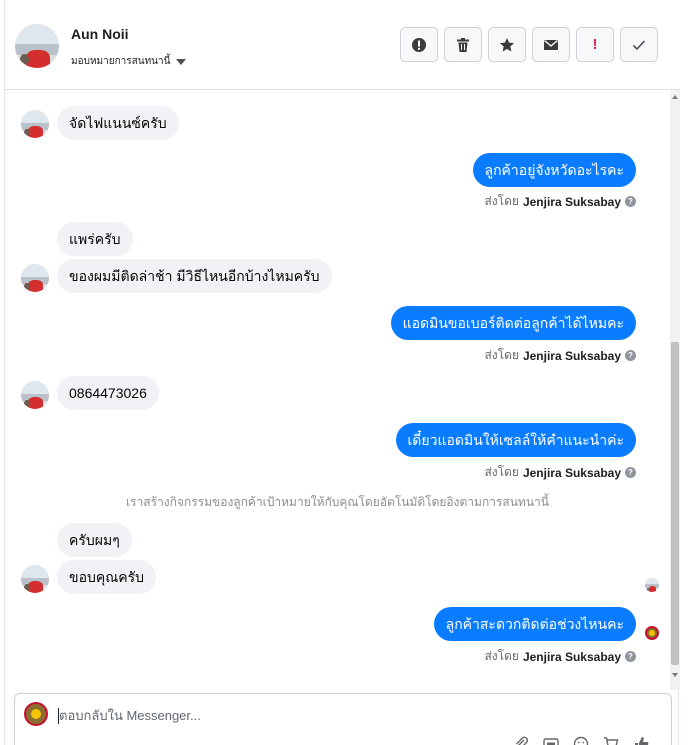 This screenshot has width=691, height=745. Describe the element at coordinates (106, 577) in the screenshot. I see `incoming-message: ขอบคุณครับ` at that location.